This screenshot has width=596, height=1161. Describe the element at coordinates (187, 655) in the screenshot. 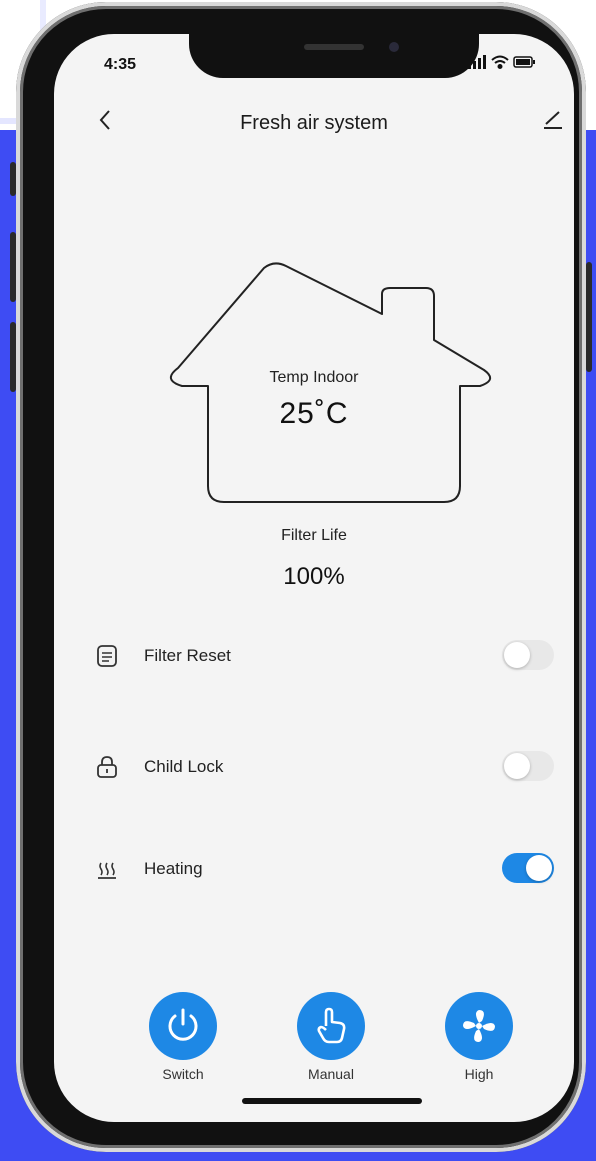

I see `setting-label-filter-reset: Filter Reset` at that location.